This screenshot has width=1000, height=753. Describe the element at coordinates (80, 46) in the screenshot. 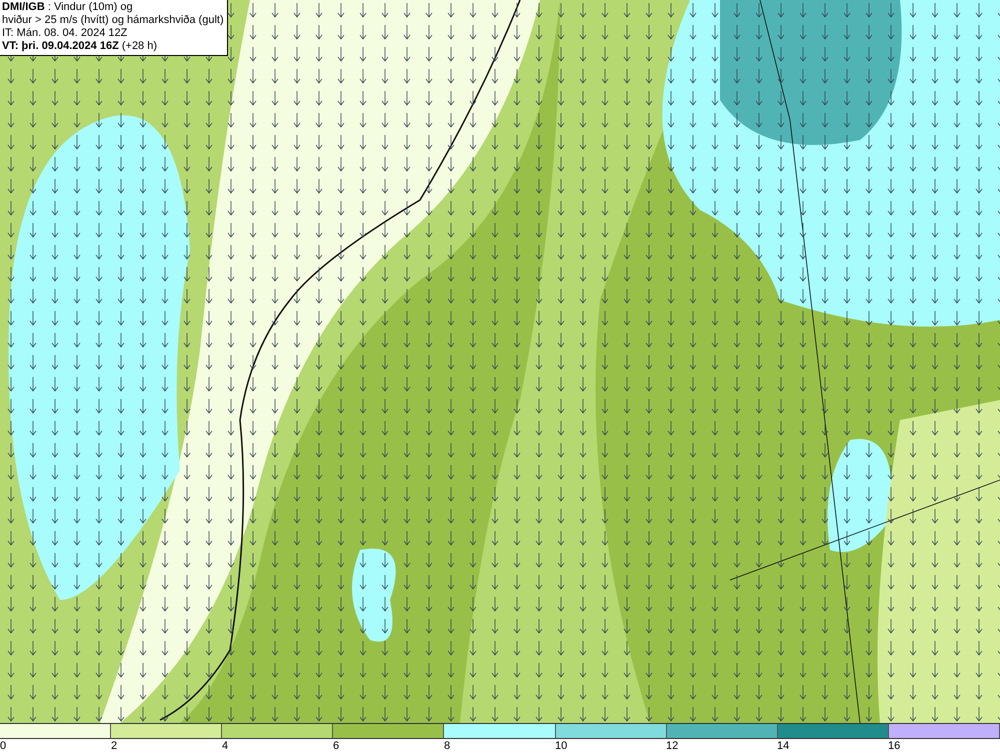

I see `caption-line: VT: þri. 09.04.2024 16Z (+28 h)` at that location.